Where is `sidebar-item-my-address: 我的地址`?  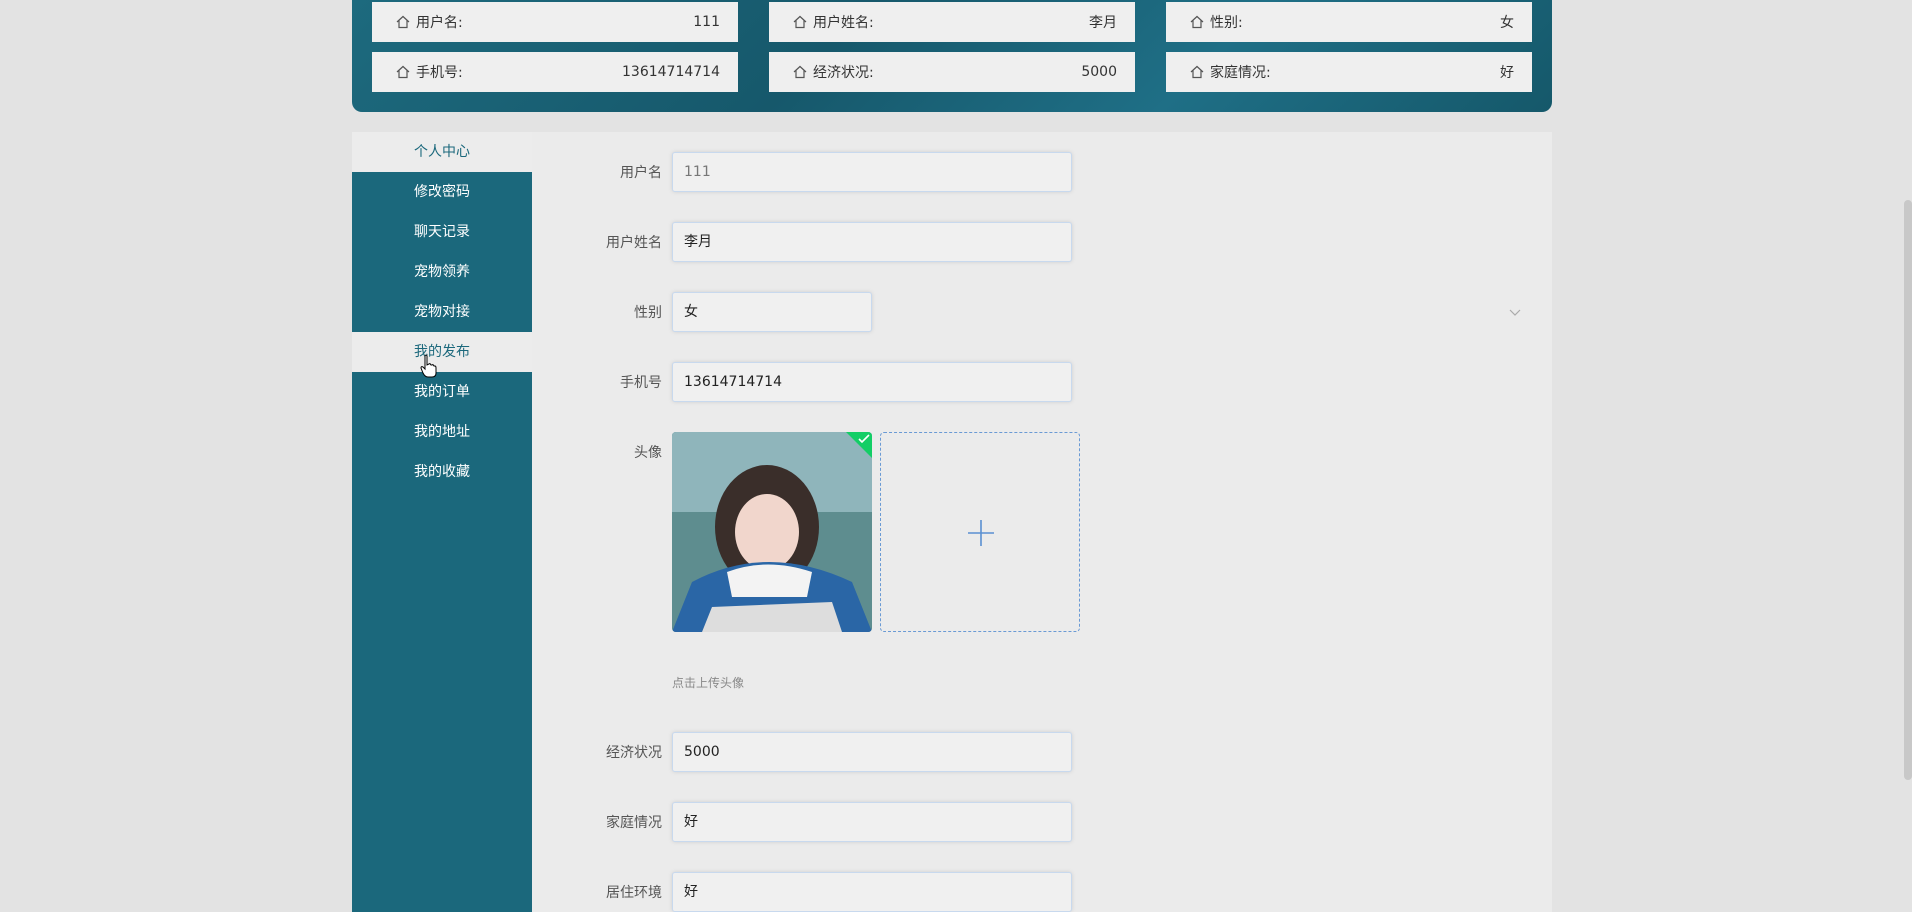
sidebar-item-my-address: 我的地址 is located at coordinates (442, 432).